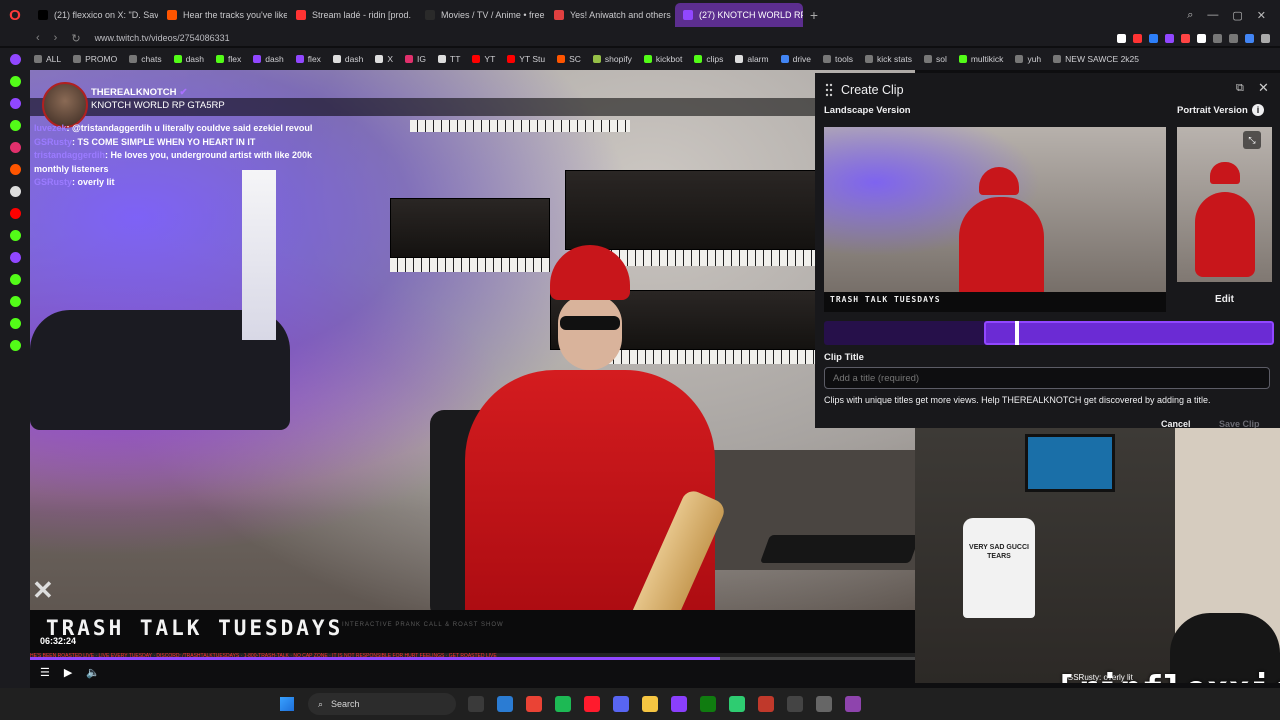 The width and height of the screenshot is (1280, 720). What do you see at coordinates (139, 92) in the screenshot?
I see `channel-name: THEREALKNOTCH ✔` at bounding box center [139, 92].